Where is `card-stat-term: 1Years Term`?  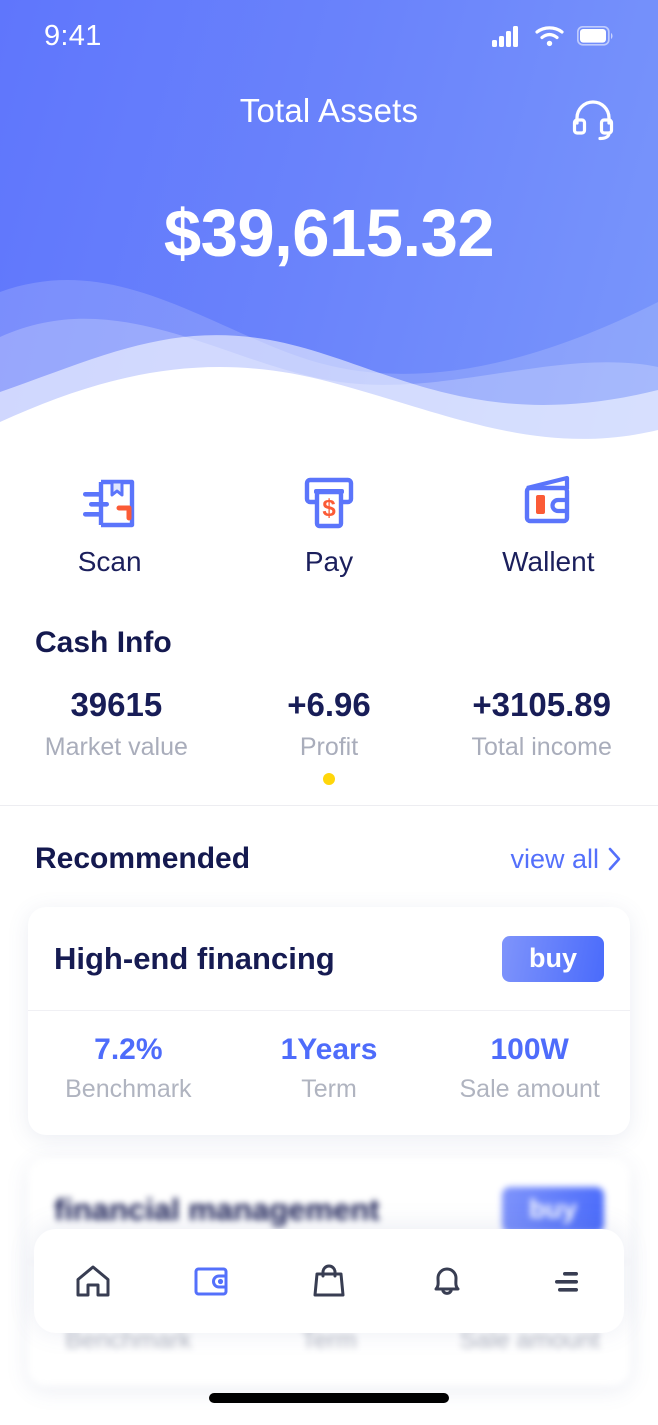
card-stat-term: 1Years Term is located at coordinates (329, 1068).